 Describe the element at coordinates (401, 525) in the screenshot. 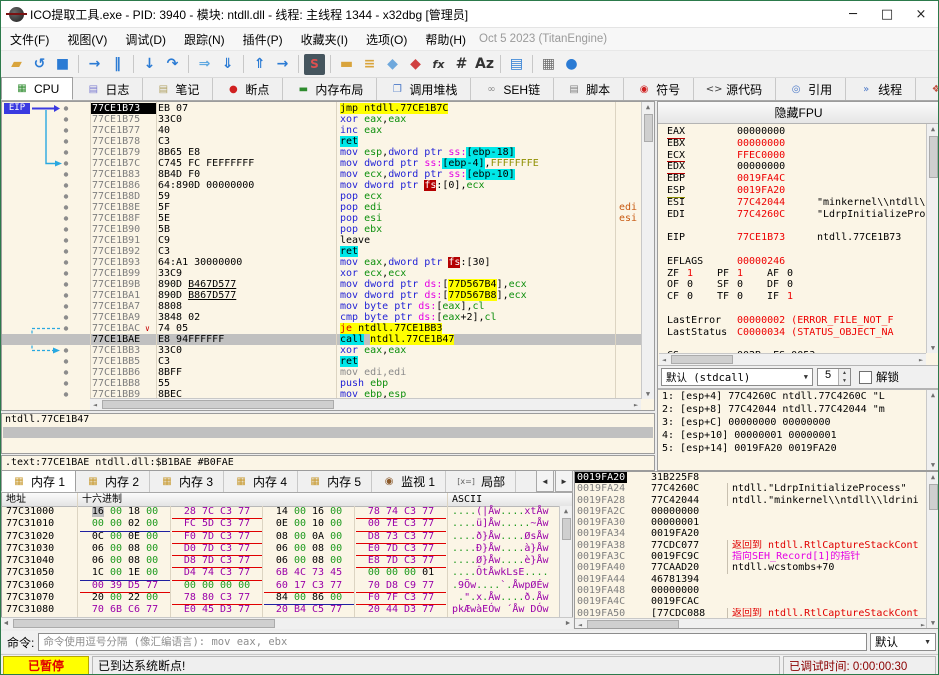

I see `hex-group: 00 7E C3 77` at that location.